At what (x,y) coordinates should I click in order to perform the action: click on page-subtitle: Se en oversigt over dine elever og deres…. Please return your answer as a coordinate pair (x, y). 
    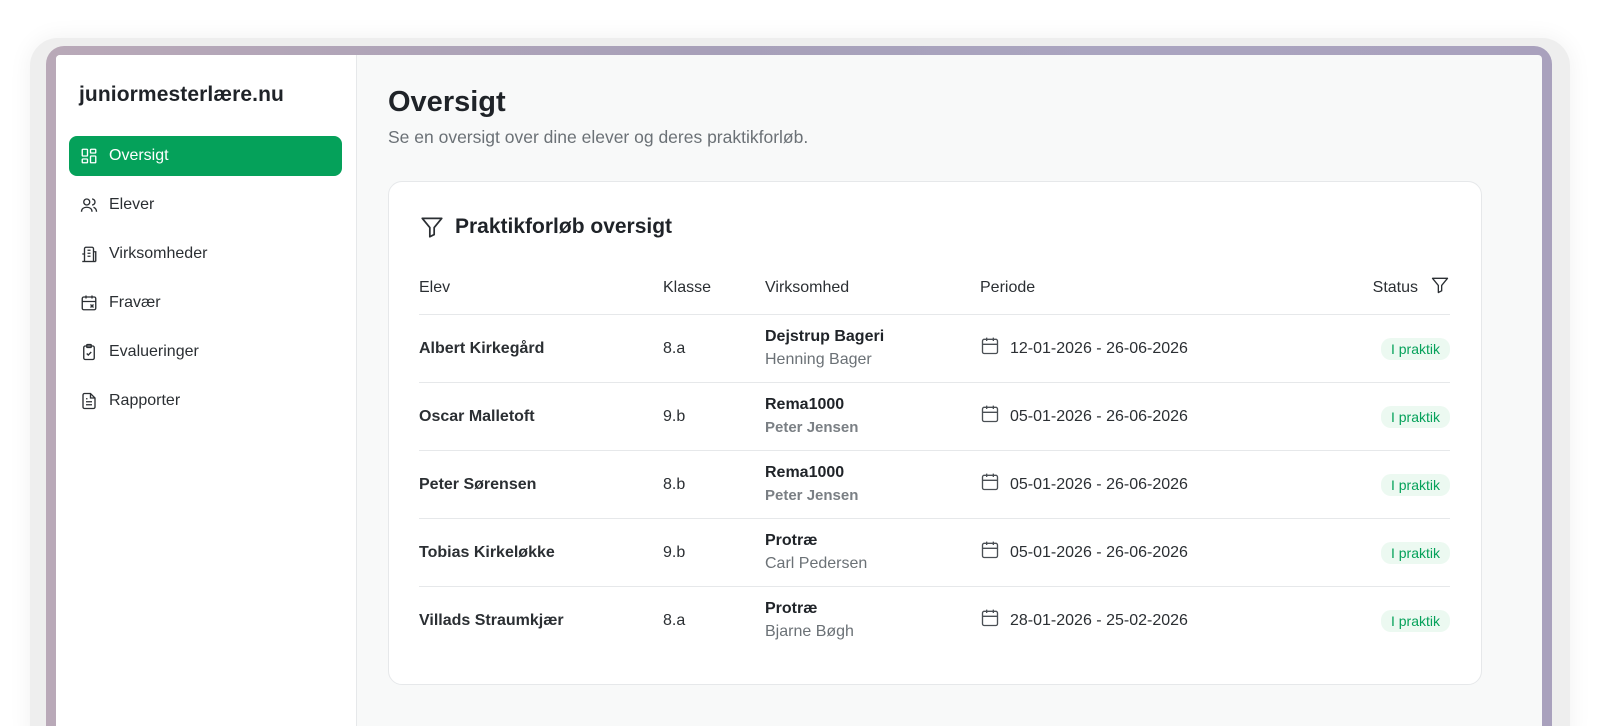
    Looking at the image, I should click on (598, 137).